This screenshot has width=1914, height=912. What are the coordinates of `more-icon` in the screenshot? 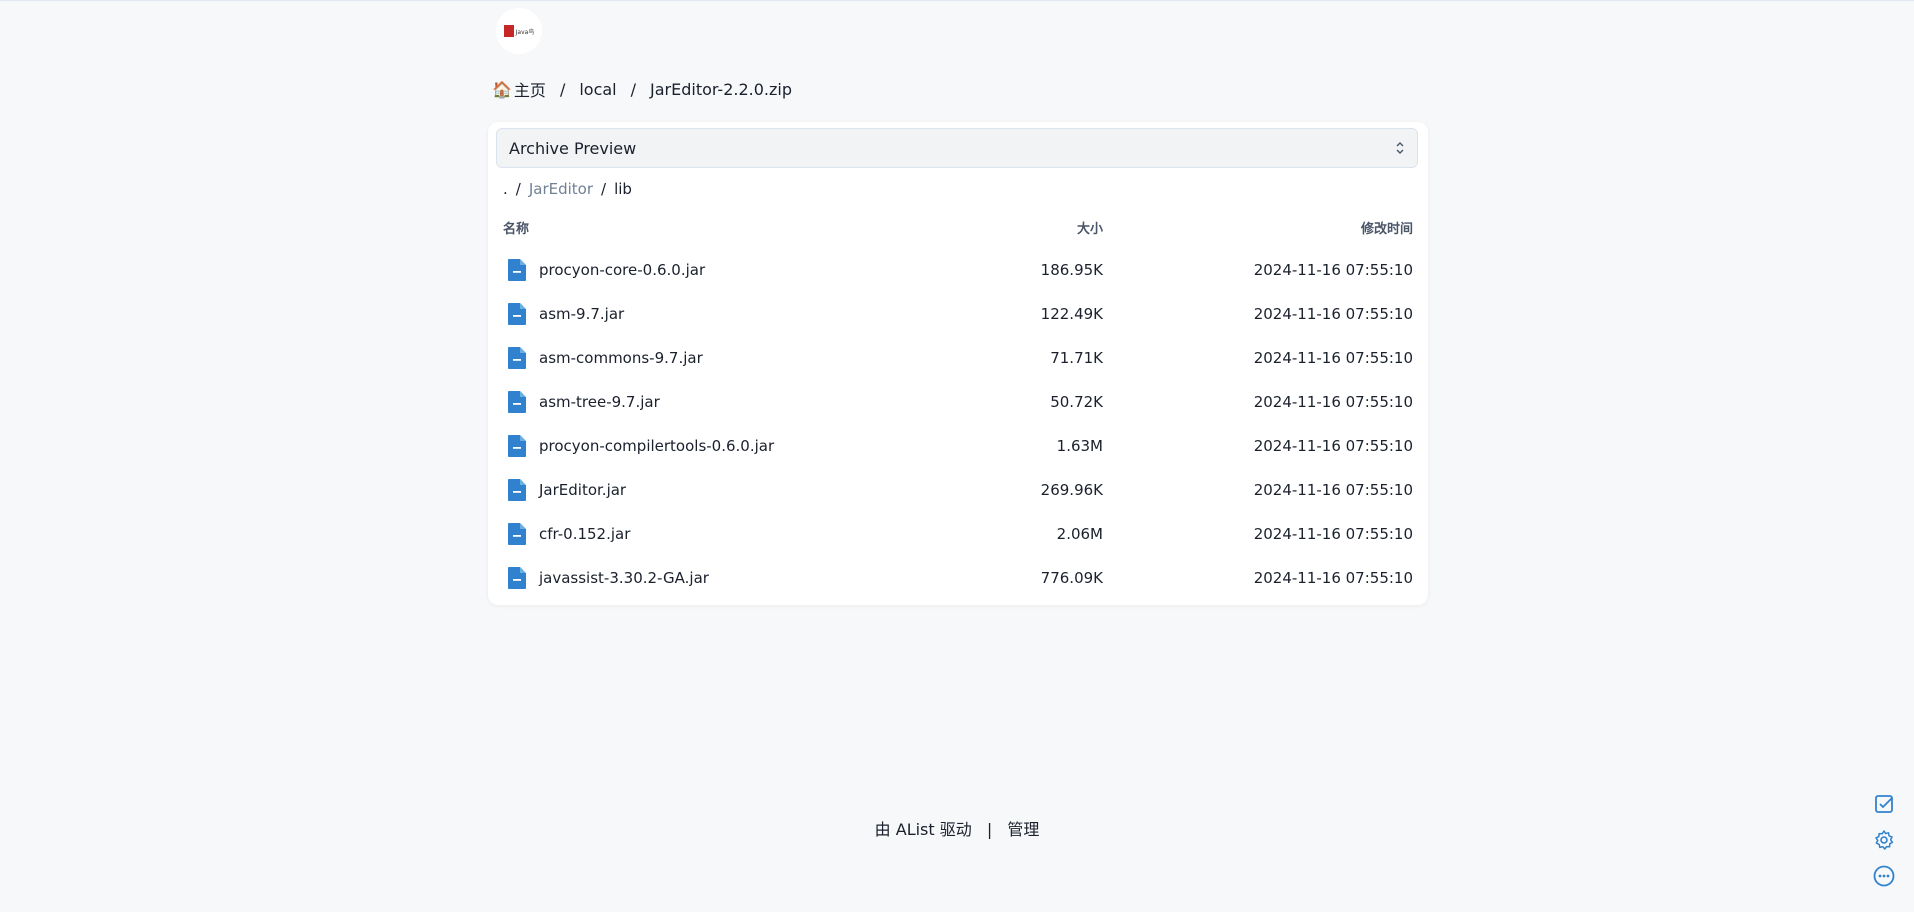 It's located at (1884, 876).